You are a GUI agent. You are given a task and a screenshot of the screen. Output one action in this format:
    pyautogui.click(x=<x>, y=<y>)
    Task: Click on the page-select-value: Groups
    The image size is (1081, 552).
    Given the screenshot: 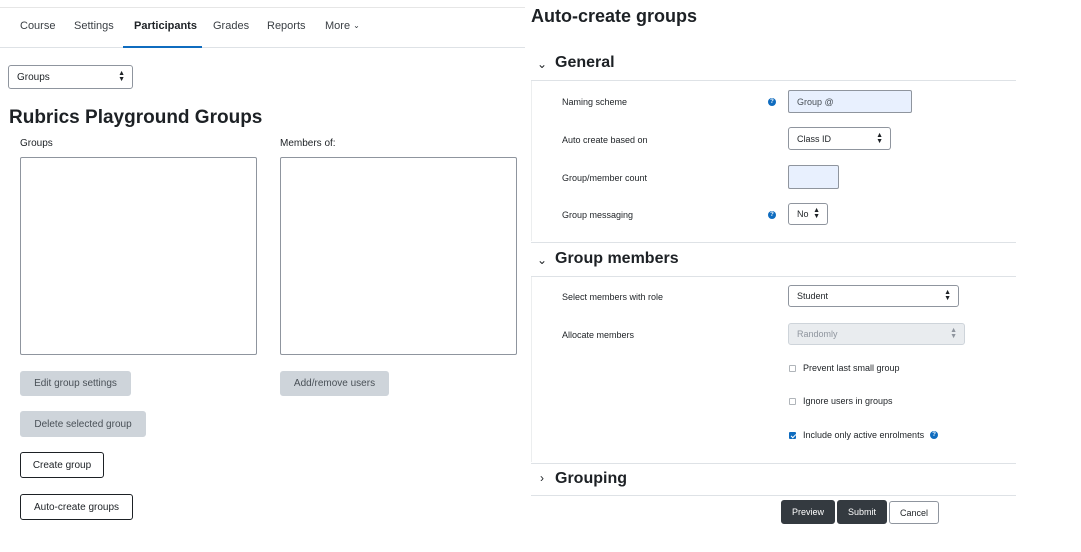 What is the action you would take?
    pyautogui.click(x=33, y=77)
    